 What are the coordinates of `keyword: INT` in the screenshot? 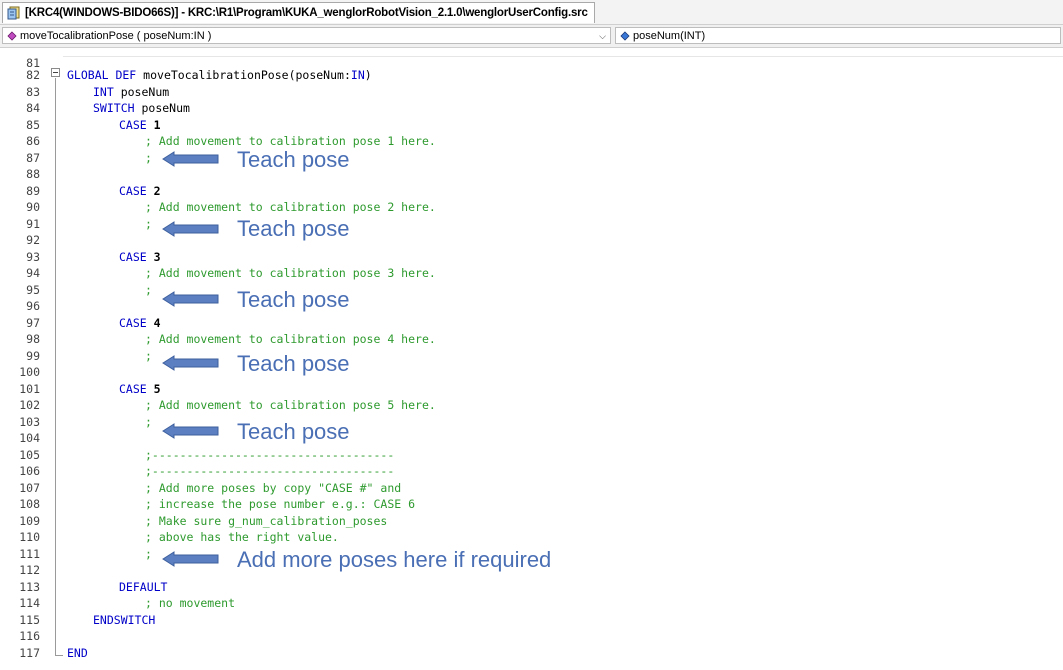 It's located at (103, 92).